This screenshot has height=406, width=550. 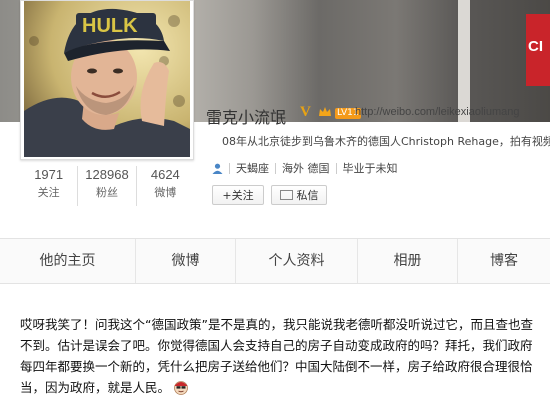 I want to click on stat-followers-count: 128968, so click(x=107, y=174).